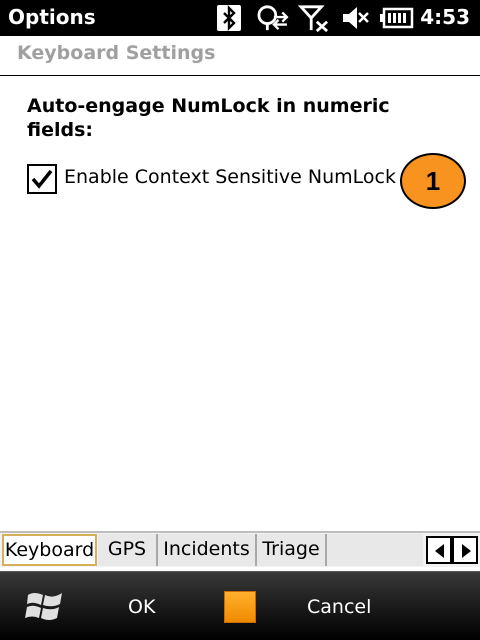 This screenshot has height=640, width=480. I want to click on section-label: Auto-engage NumLock in numeric fields:, so click(208, 118).